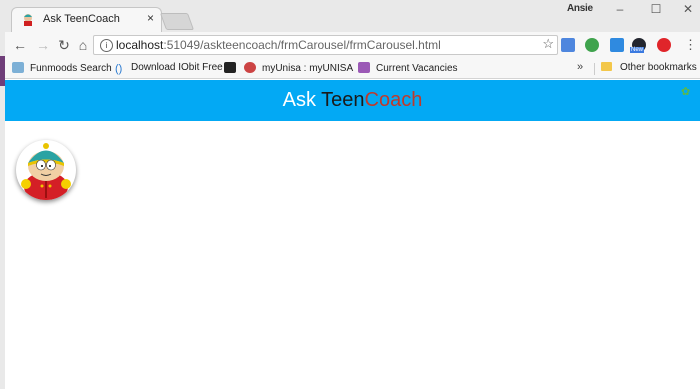  I want to click on unisa-icon, so click(250, 67).